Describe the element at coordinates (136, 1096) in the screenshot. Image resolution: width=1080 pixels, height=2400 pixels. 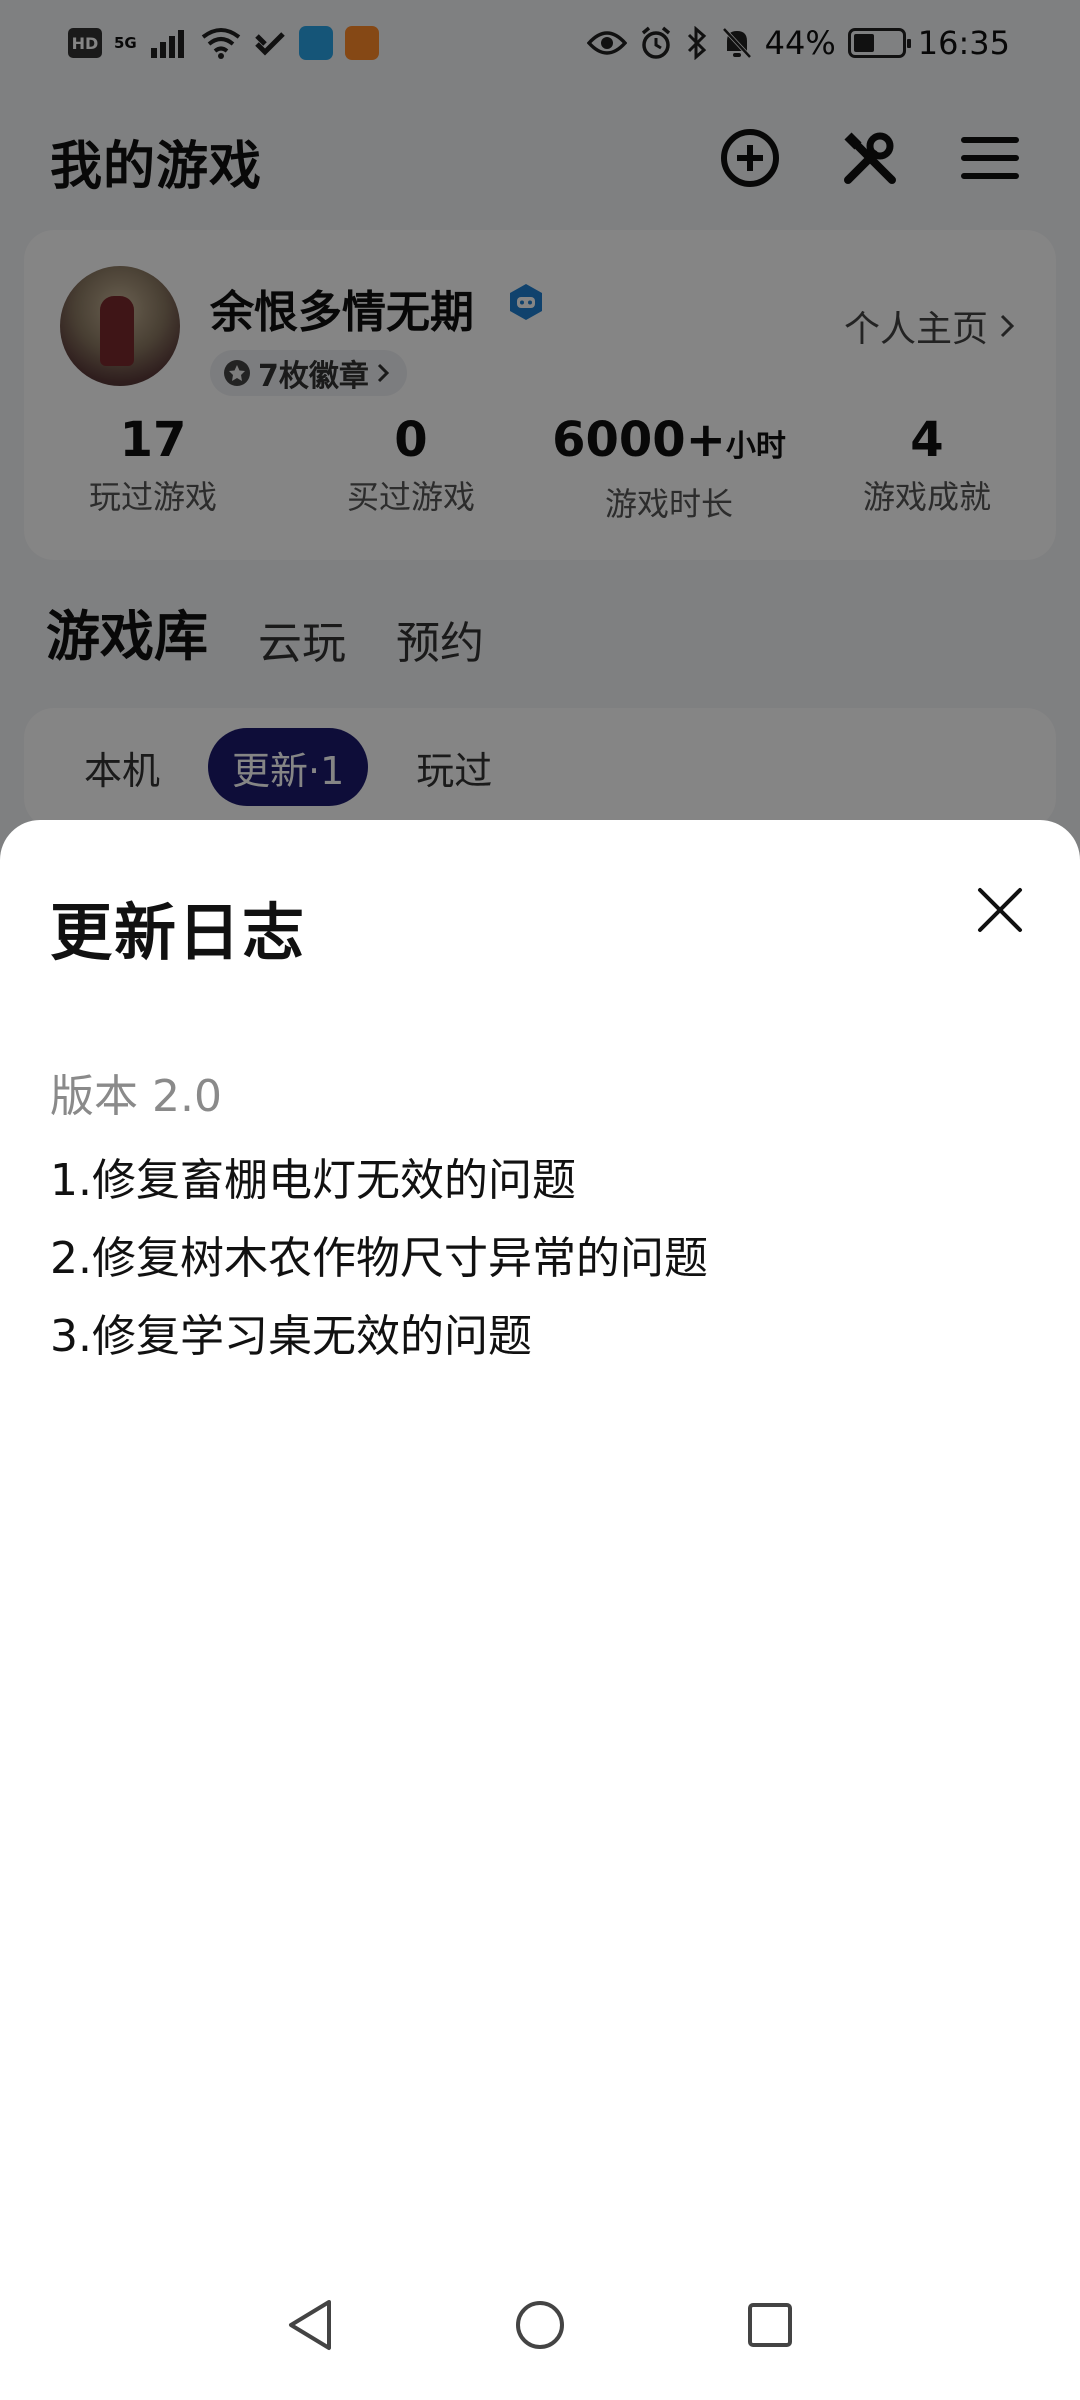
I see `version-label: 版本 2.0` at that location.